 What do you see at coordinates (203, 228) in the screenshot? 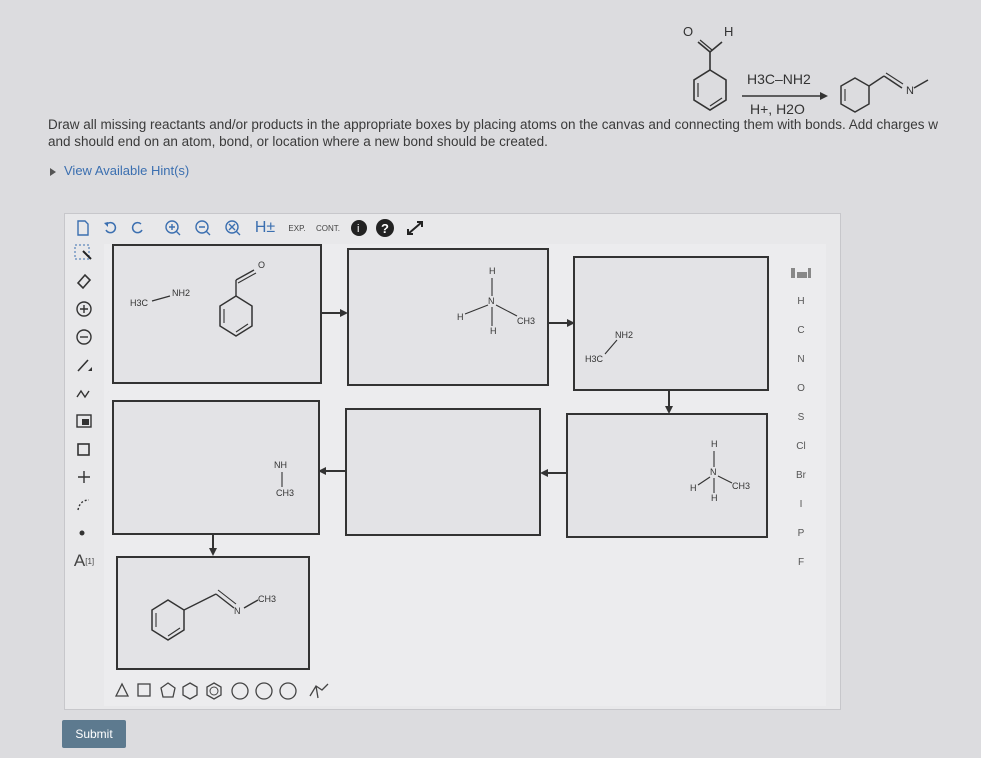
I see `zoom-out-icon` at bounding box center [203, 228].